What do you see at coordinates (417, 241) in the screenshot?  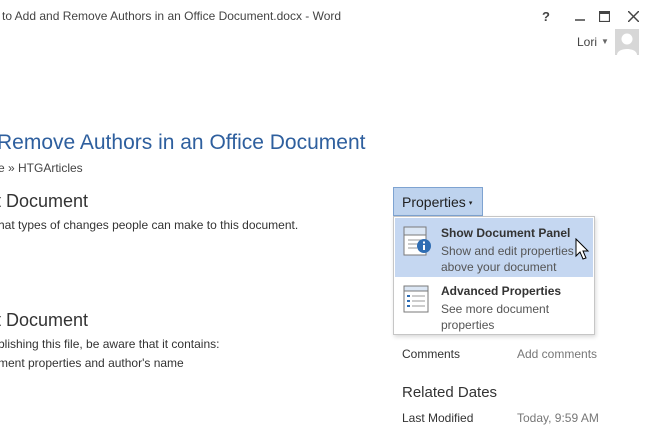 I see `document-panel-icon` at bounding box center [417, 241].